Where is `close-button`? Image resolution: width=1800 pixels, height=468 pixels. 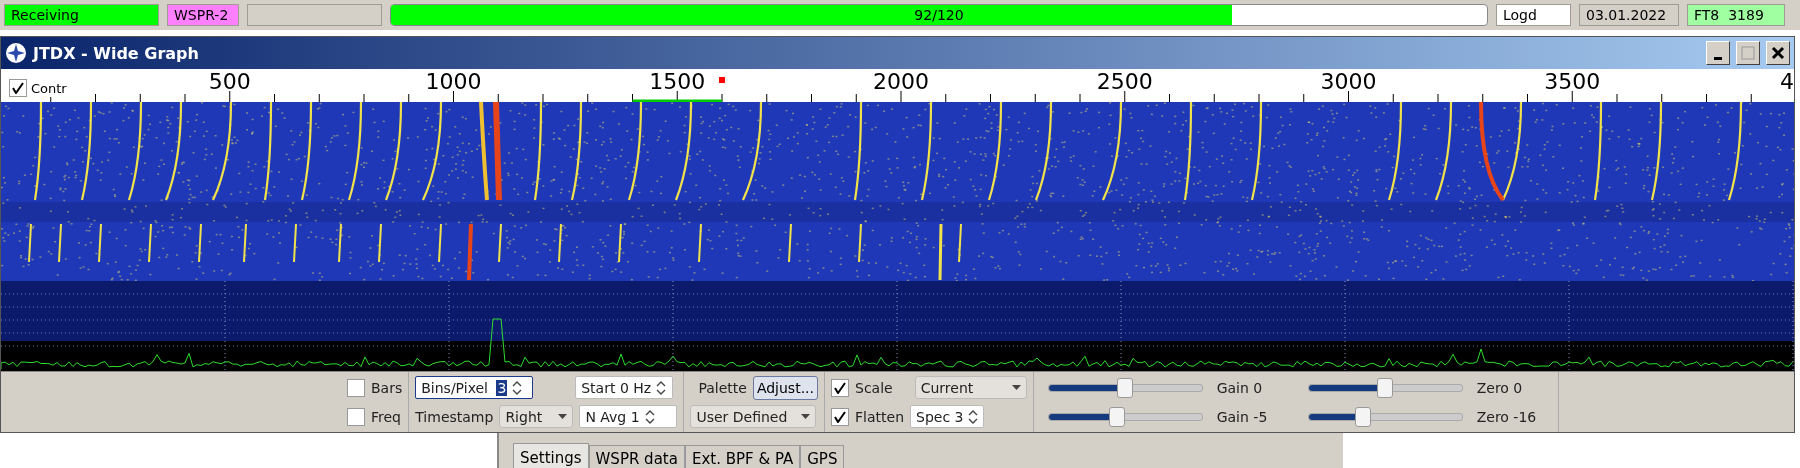 close-button is located at coordinates (1778, 53).